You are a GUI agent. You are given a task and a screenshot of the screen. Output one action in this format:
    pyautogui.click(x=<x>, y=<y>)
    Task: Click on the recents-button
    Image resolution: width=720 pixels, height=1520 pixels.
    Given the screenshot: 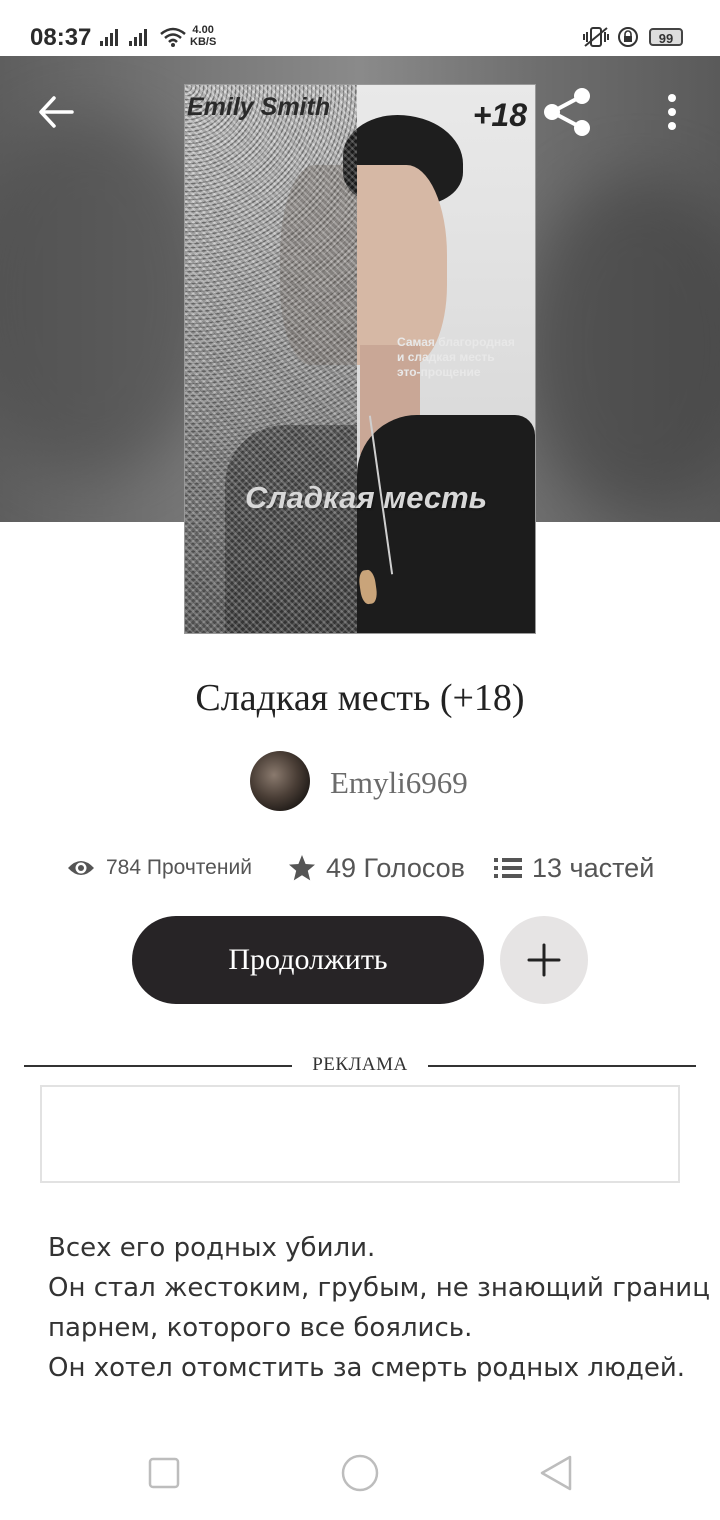 What is the action you would take?
    pyautogui.click(x=164, y=1475)
    